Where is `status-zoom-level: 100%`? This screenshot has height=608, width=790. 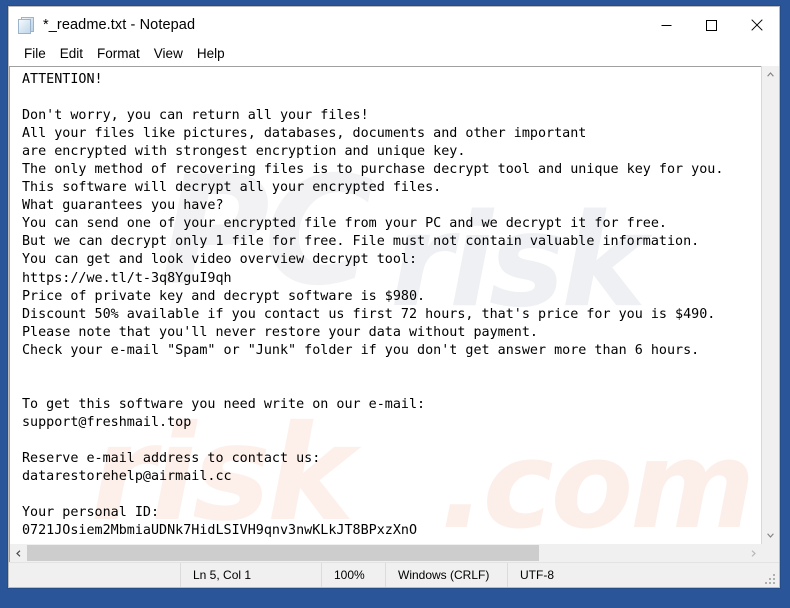 status-zoom-level: 100% is located at coordinates (354, 575).